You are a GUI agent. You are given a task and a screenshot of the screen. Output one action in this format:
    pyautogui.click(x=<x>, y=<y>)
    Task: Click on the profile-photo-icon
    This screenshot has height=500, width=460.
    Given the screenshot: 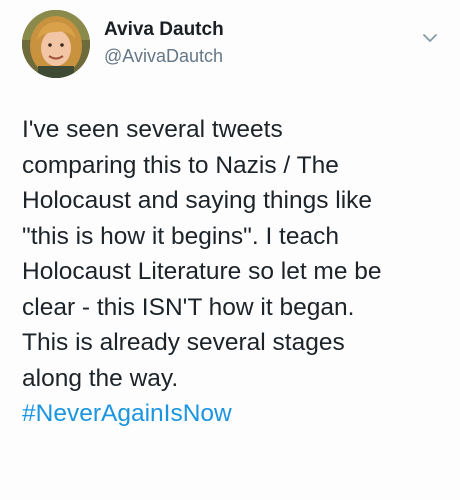 What is the action you would take?
    pyautogui.click(x=56, y=44)
    